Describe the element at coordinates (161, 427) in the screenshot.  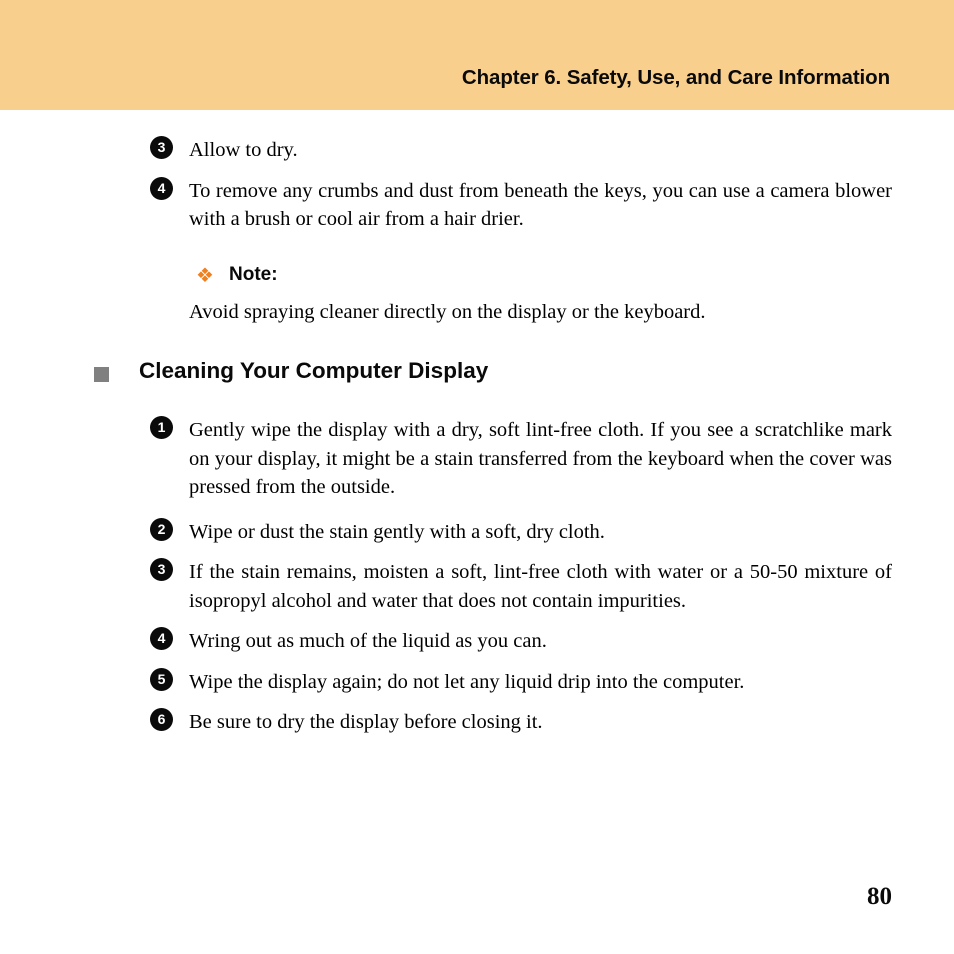
I see `list-number-badge: 1` at that location.